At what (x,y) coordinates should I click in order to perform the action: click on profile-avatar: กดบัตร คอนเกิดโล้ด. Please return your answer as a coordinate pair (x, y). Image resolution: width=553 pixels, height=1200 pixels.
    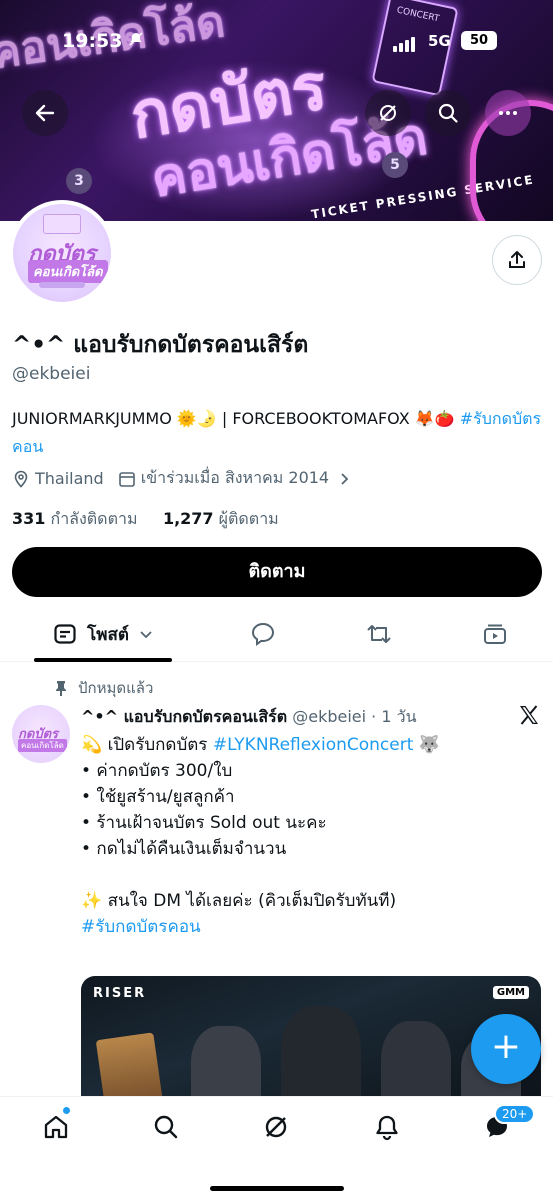
    Looking at the image, I should click on (62, 253).